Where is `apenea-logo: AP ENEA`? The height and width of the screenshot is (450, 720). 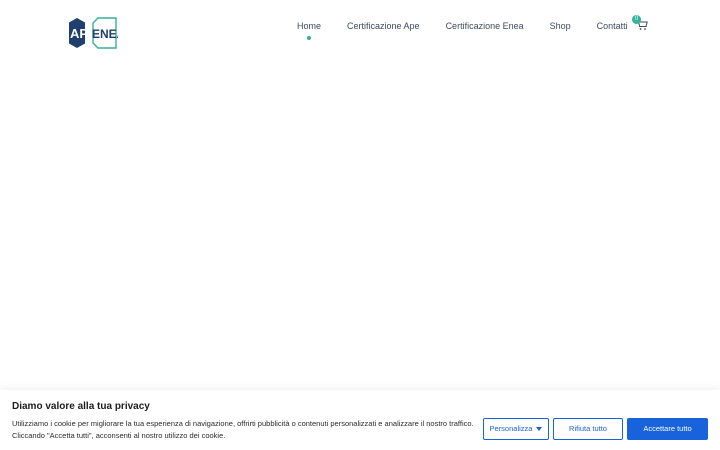
apenea-logo: AP ENEA is located at coordinates (93, 33).